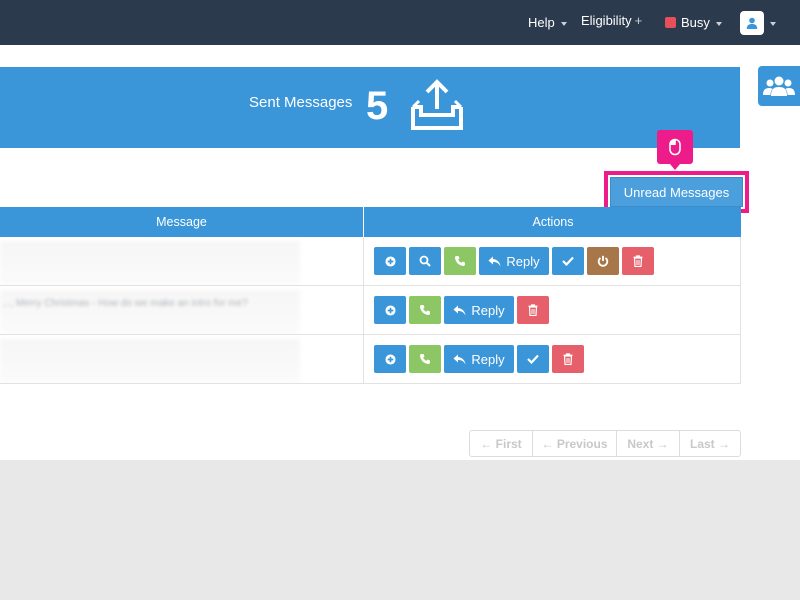 The height and width of the screenshot is (600, 800). What do you see at coordinates (675, 147) in the screenshot?
I see `mouse-icon` at bounding box center [675, 147].